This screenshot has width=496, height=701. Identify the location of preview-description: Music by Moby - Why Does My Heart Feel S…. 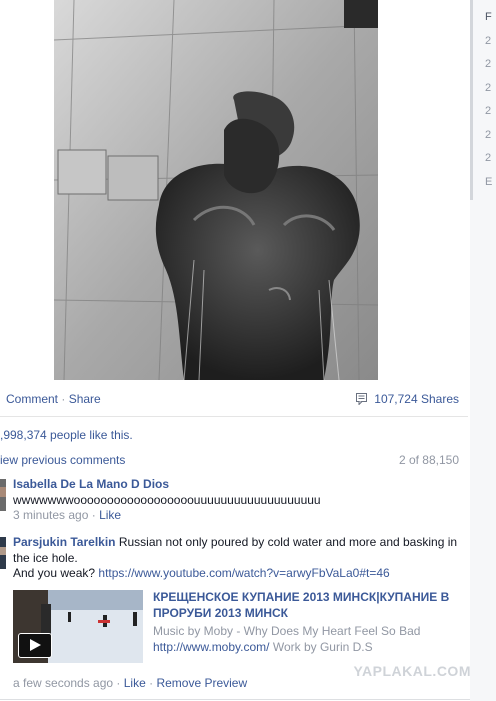
(303, 639).